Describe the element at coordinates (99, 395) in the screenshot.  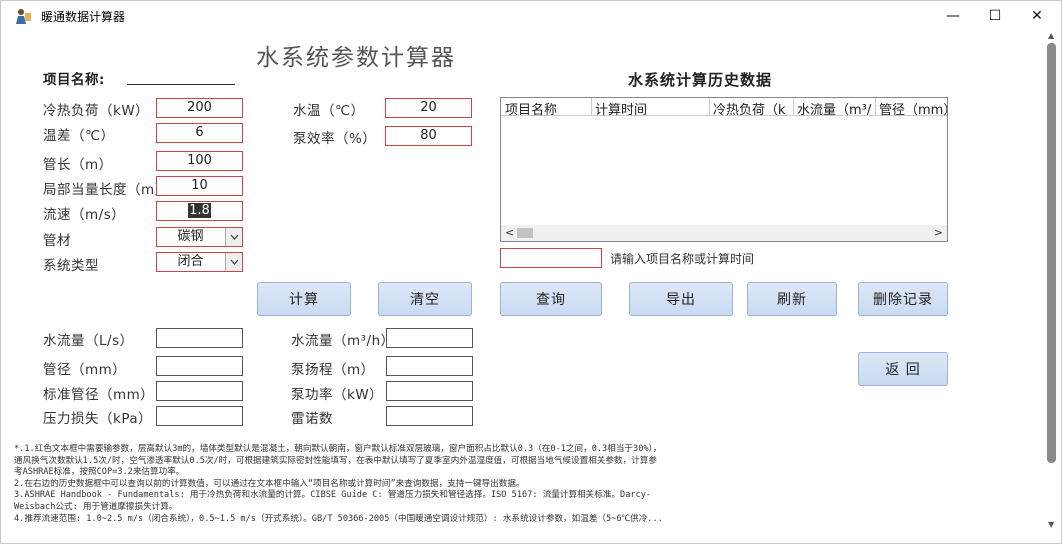
I see `std-diameter-label: 标准管径（mm）` at that location.